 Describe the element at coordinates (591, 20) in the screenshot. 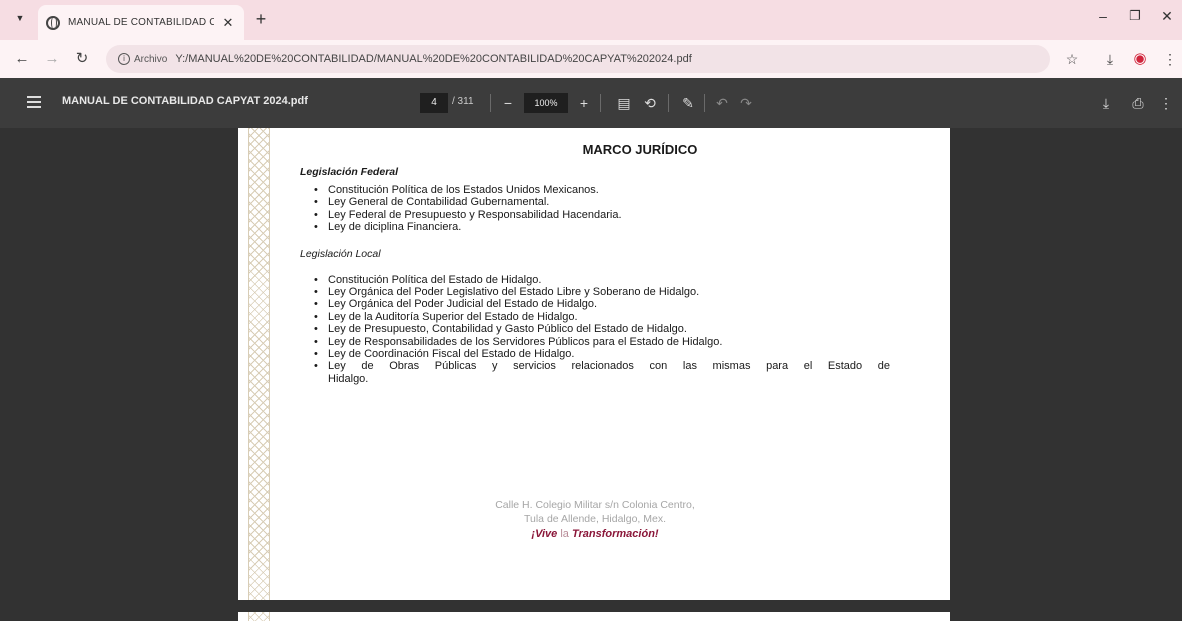

I see `tab-strip: ▼ MANUAL DE CONTABILIDAD C ✕ + – ❐ ✕` at that location.